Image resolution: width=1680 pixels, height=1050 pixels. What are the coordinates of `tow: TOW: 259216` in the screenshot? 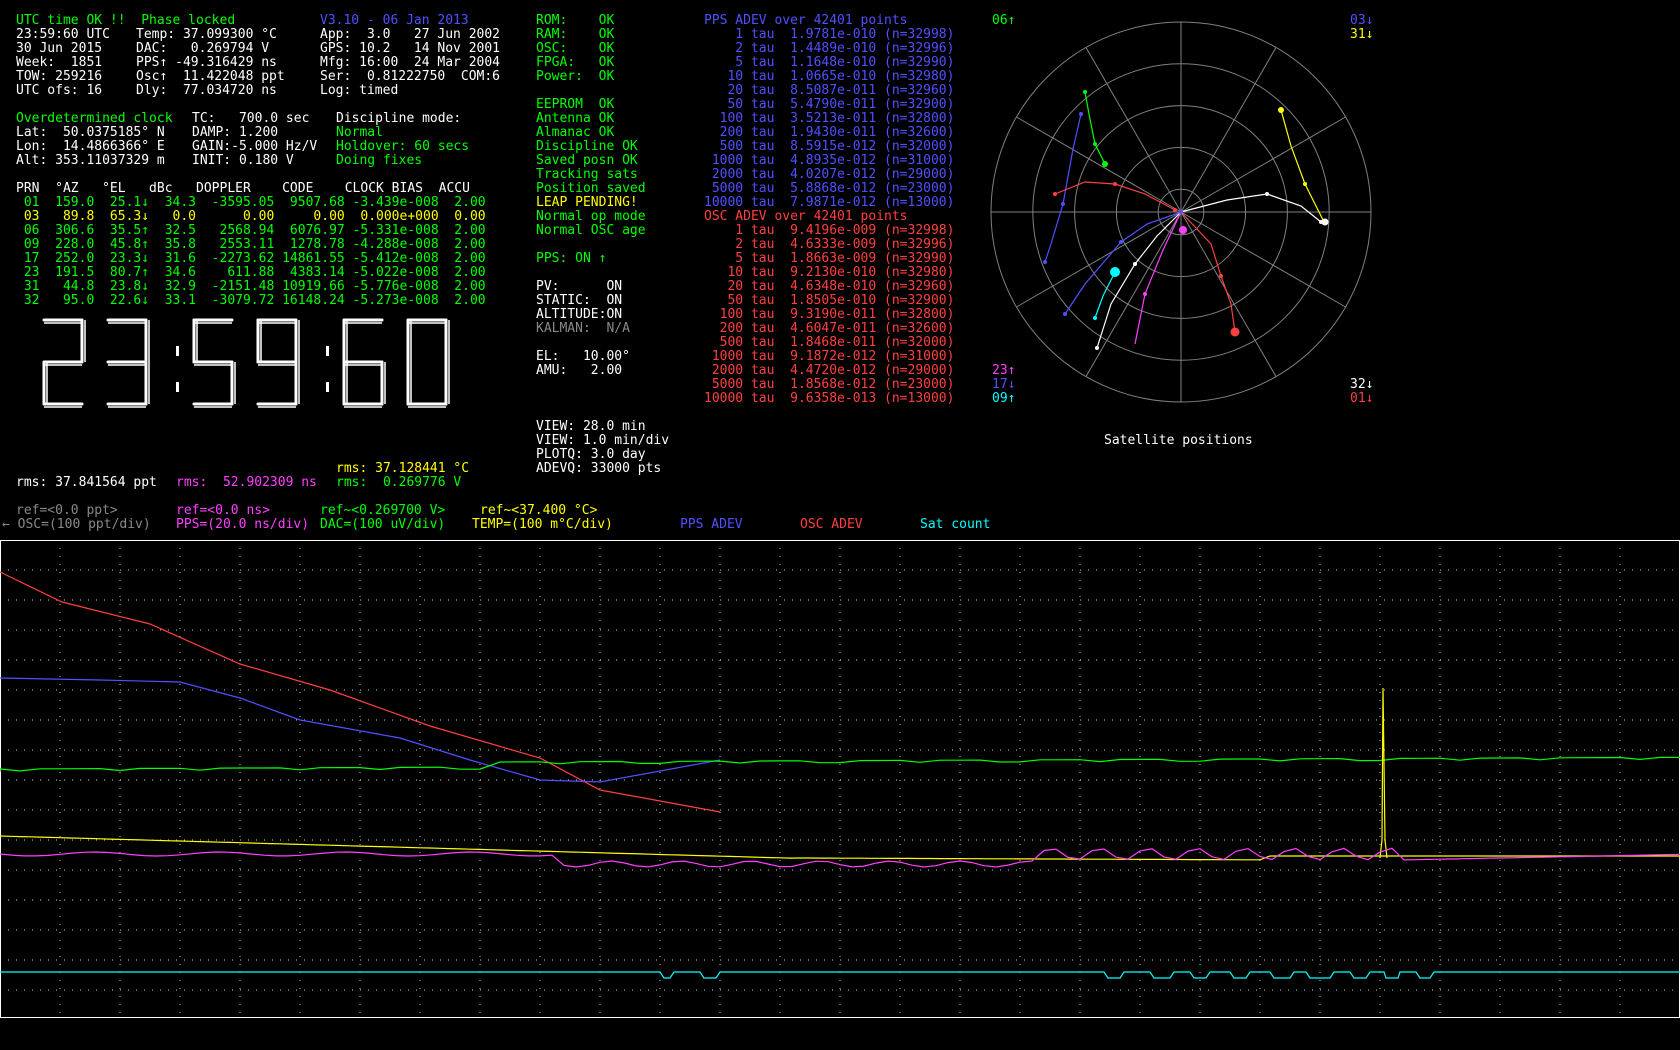 It's located at (59, 76).